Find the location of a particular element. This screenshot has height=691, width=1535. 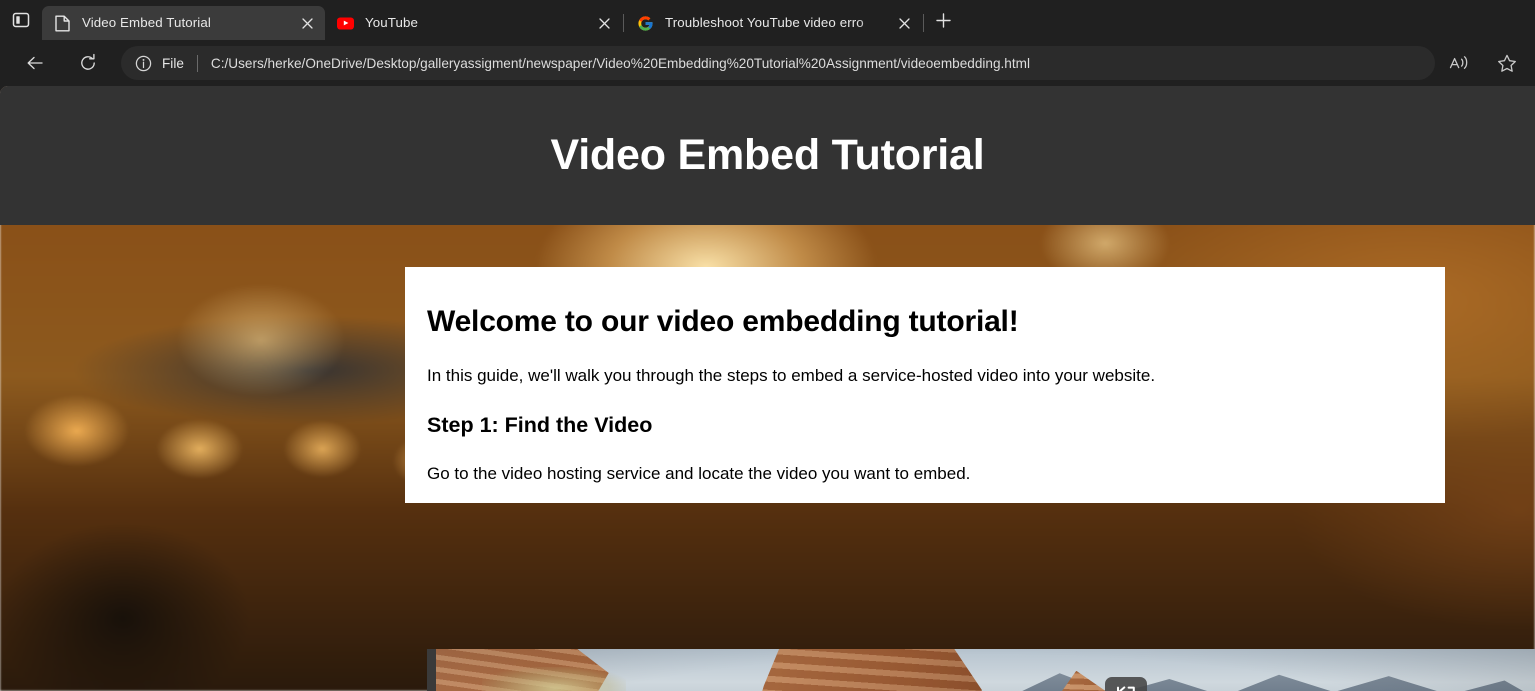

google-icon is located at coordinates (645, 23).